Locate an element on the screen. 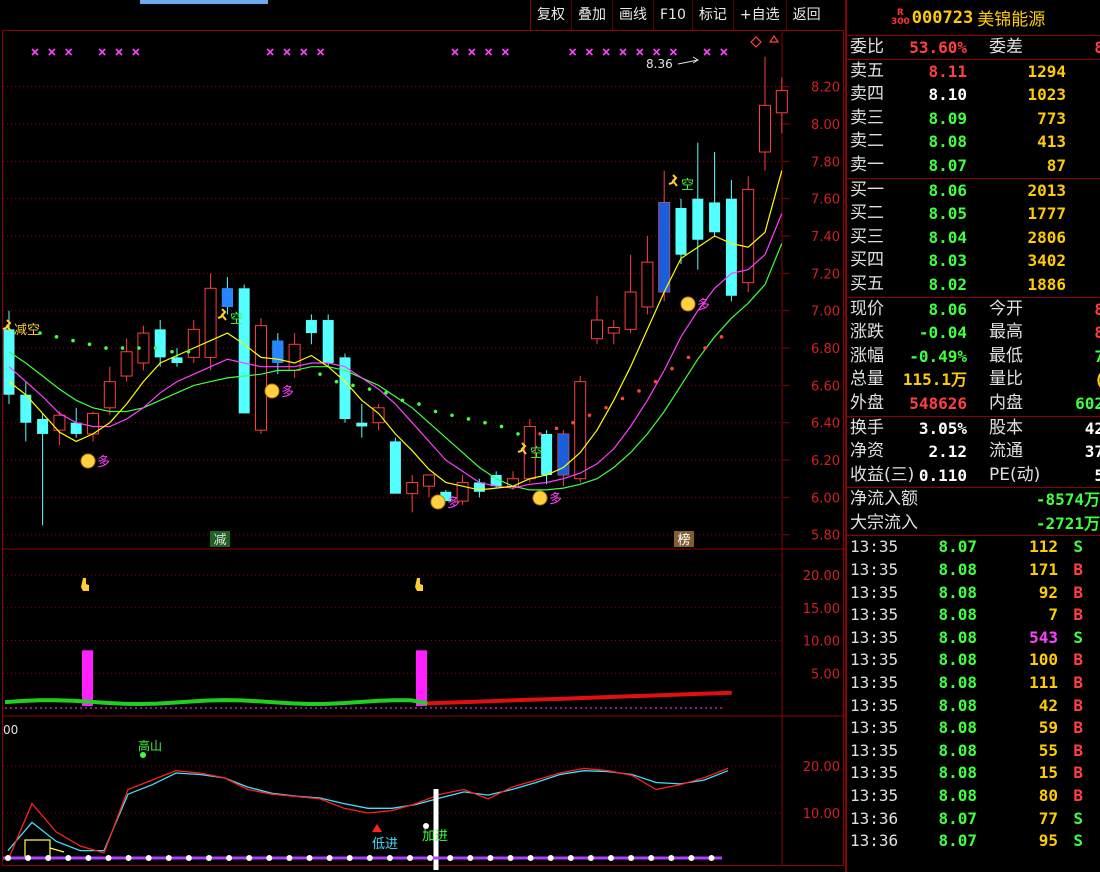  flow-line-green is located at coordinates (216, 702).